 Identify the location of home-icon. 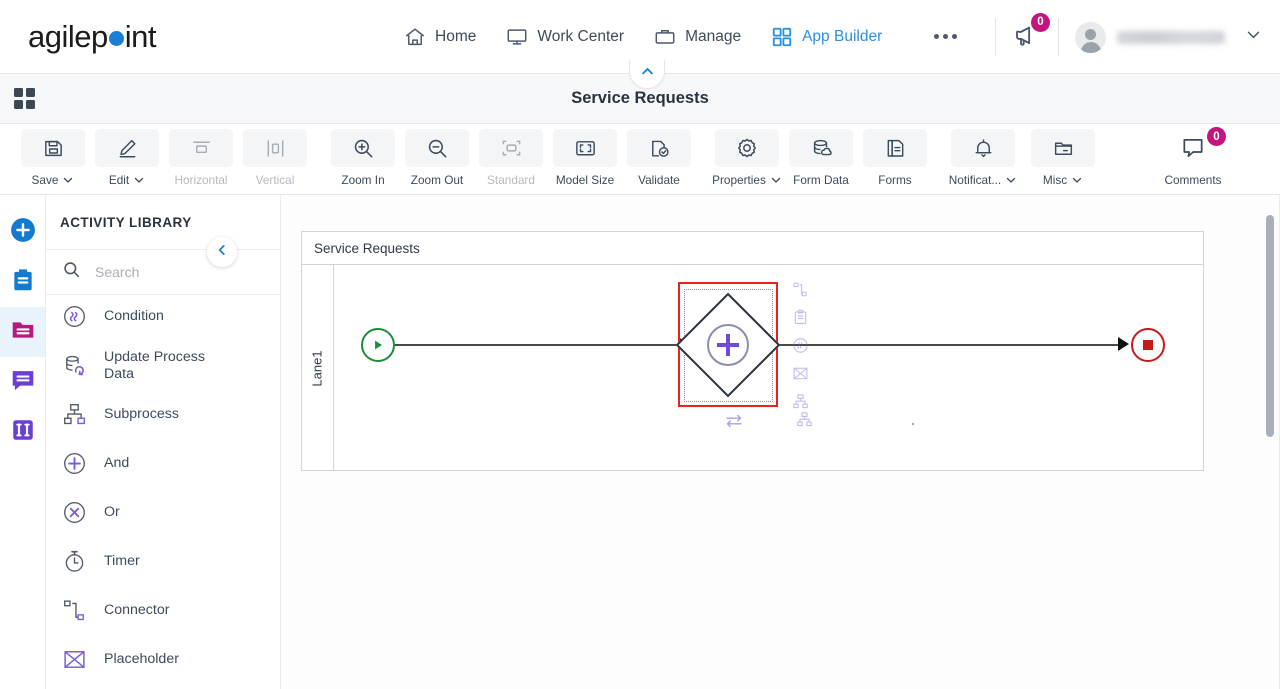
(415, 37).